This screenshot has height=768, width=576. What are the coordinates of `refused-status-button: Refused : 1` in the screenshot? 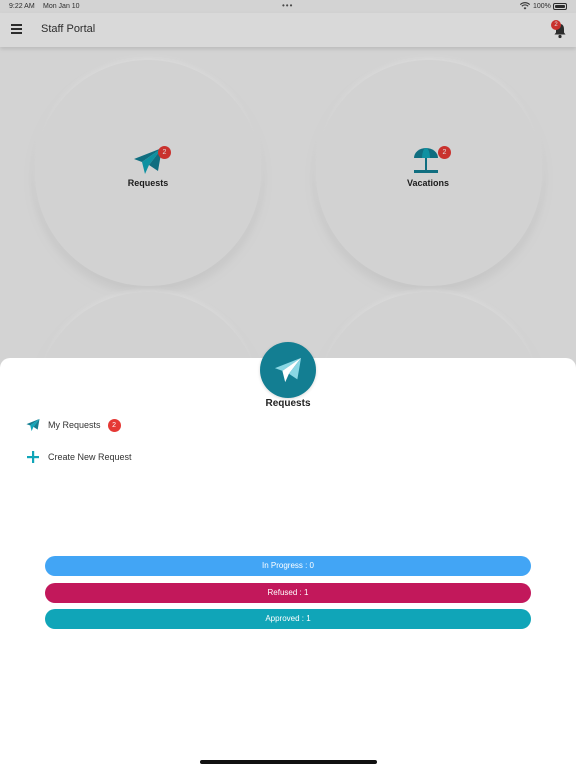 It's located at (288, 593).